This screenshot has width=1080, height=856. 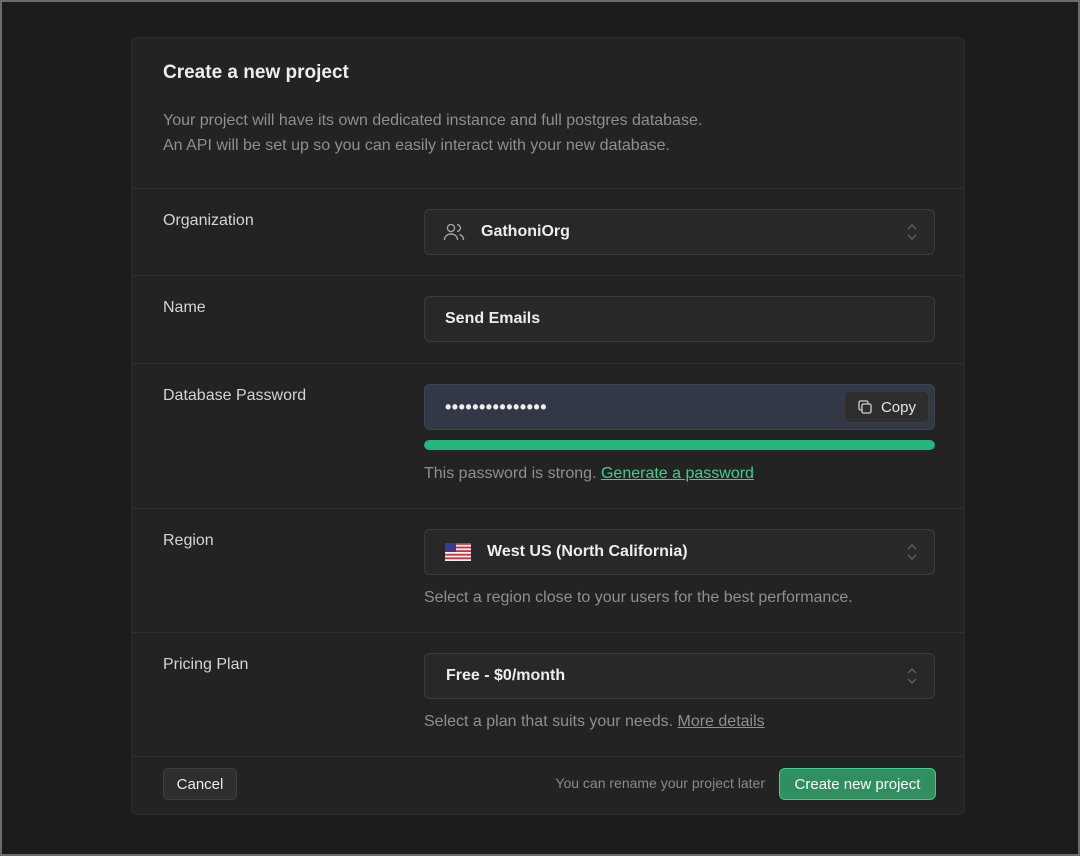 I want to click on generate-password-link: Generate a password, so click(x=677, y=473).